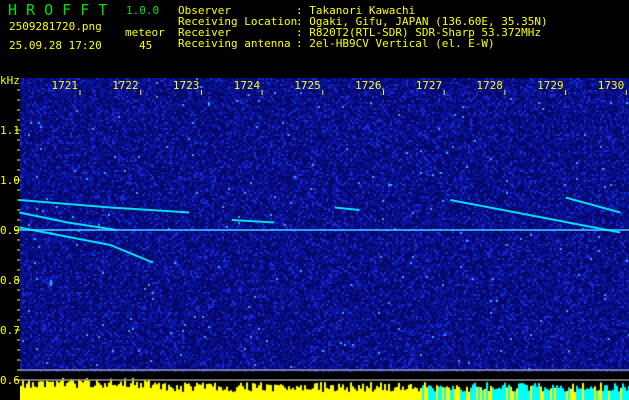 This screenshot has height=400, width=629. I want to click on x-tick-label: 1728, so click(489, 85).